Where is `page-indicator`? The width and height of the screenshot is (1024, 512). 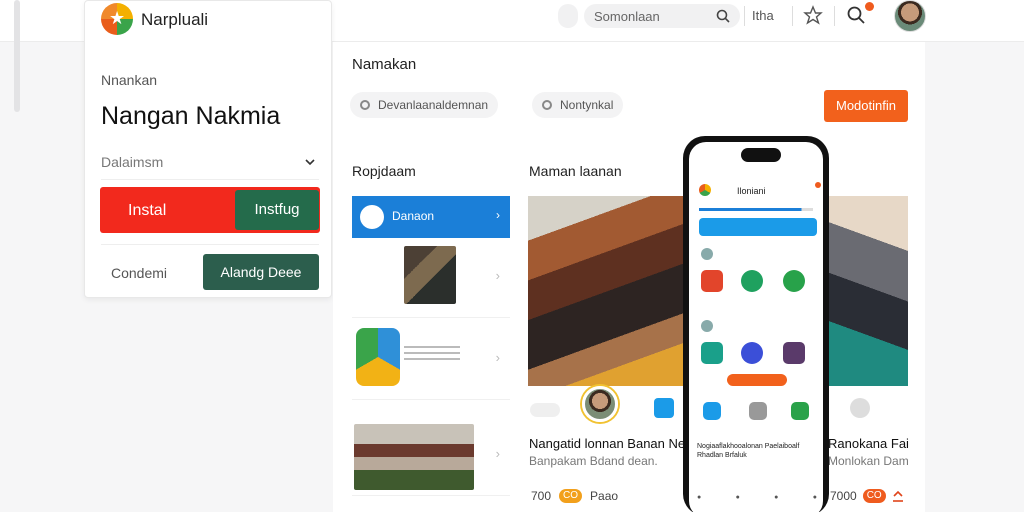
page-indicator is located at coordinates (545, 410).